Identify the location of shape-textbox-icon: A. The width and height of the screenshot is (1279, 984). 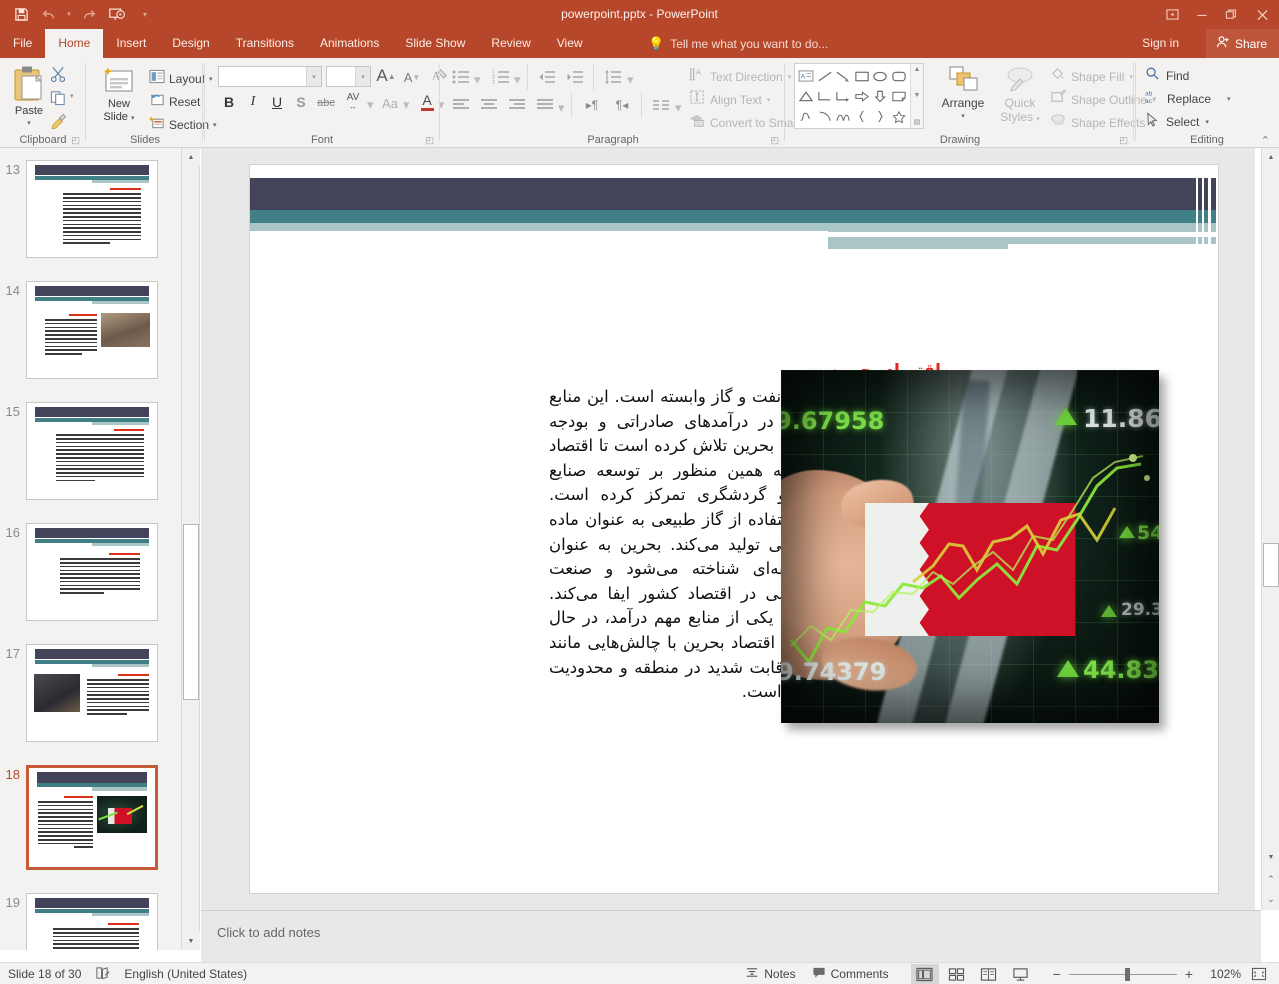
(806, 76).